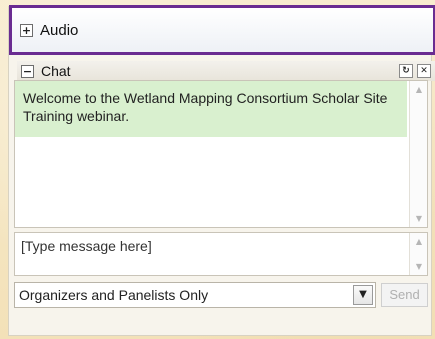  I want to click on message-input-placeholder: [Type message here], so click(86, 246).